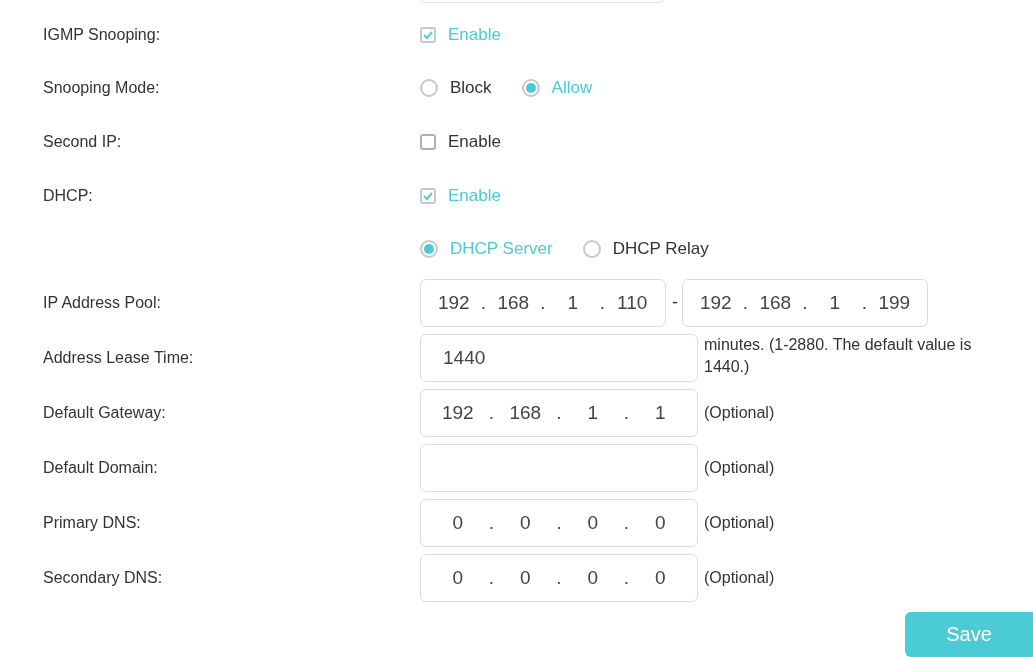 This screenshot has width=1033, height=657. What do you see at coordinates (838, 356) in the screenshot?
I see `note-text: minutes. (1-2880. The default value is 1440.)` at bounding box center [838, 356].